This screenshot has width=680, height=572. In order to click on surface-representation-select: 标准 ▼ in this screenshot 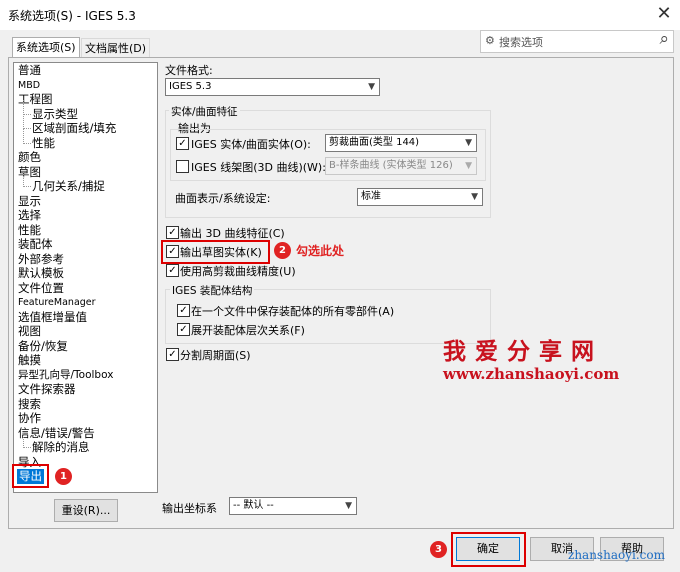, I will do `click(420, 197)`.